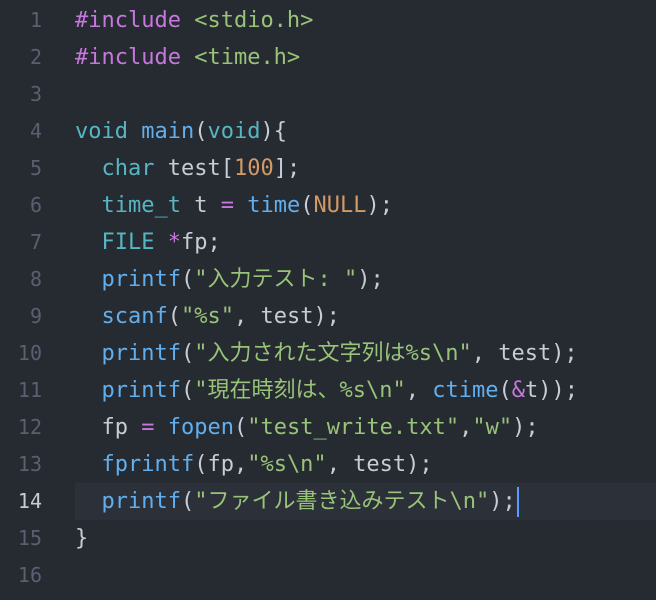  I want to click on code-token: t));, so click(551, 390).